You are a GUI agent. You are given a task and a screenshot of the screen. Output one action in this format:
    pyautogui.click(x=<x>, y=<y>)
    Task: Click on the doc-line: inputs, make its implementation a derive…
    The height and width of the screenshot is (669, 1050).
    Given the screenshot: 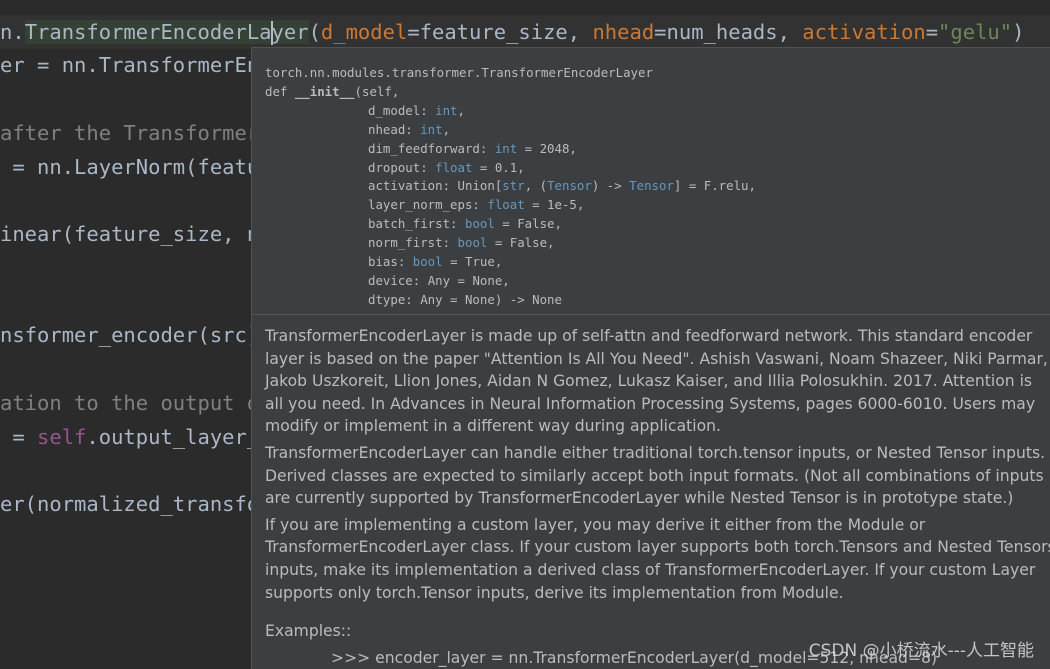 What is the action you would take?
    pyautogui.click(x=650, y=569)
    